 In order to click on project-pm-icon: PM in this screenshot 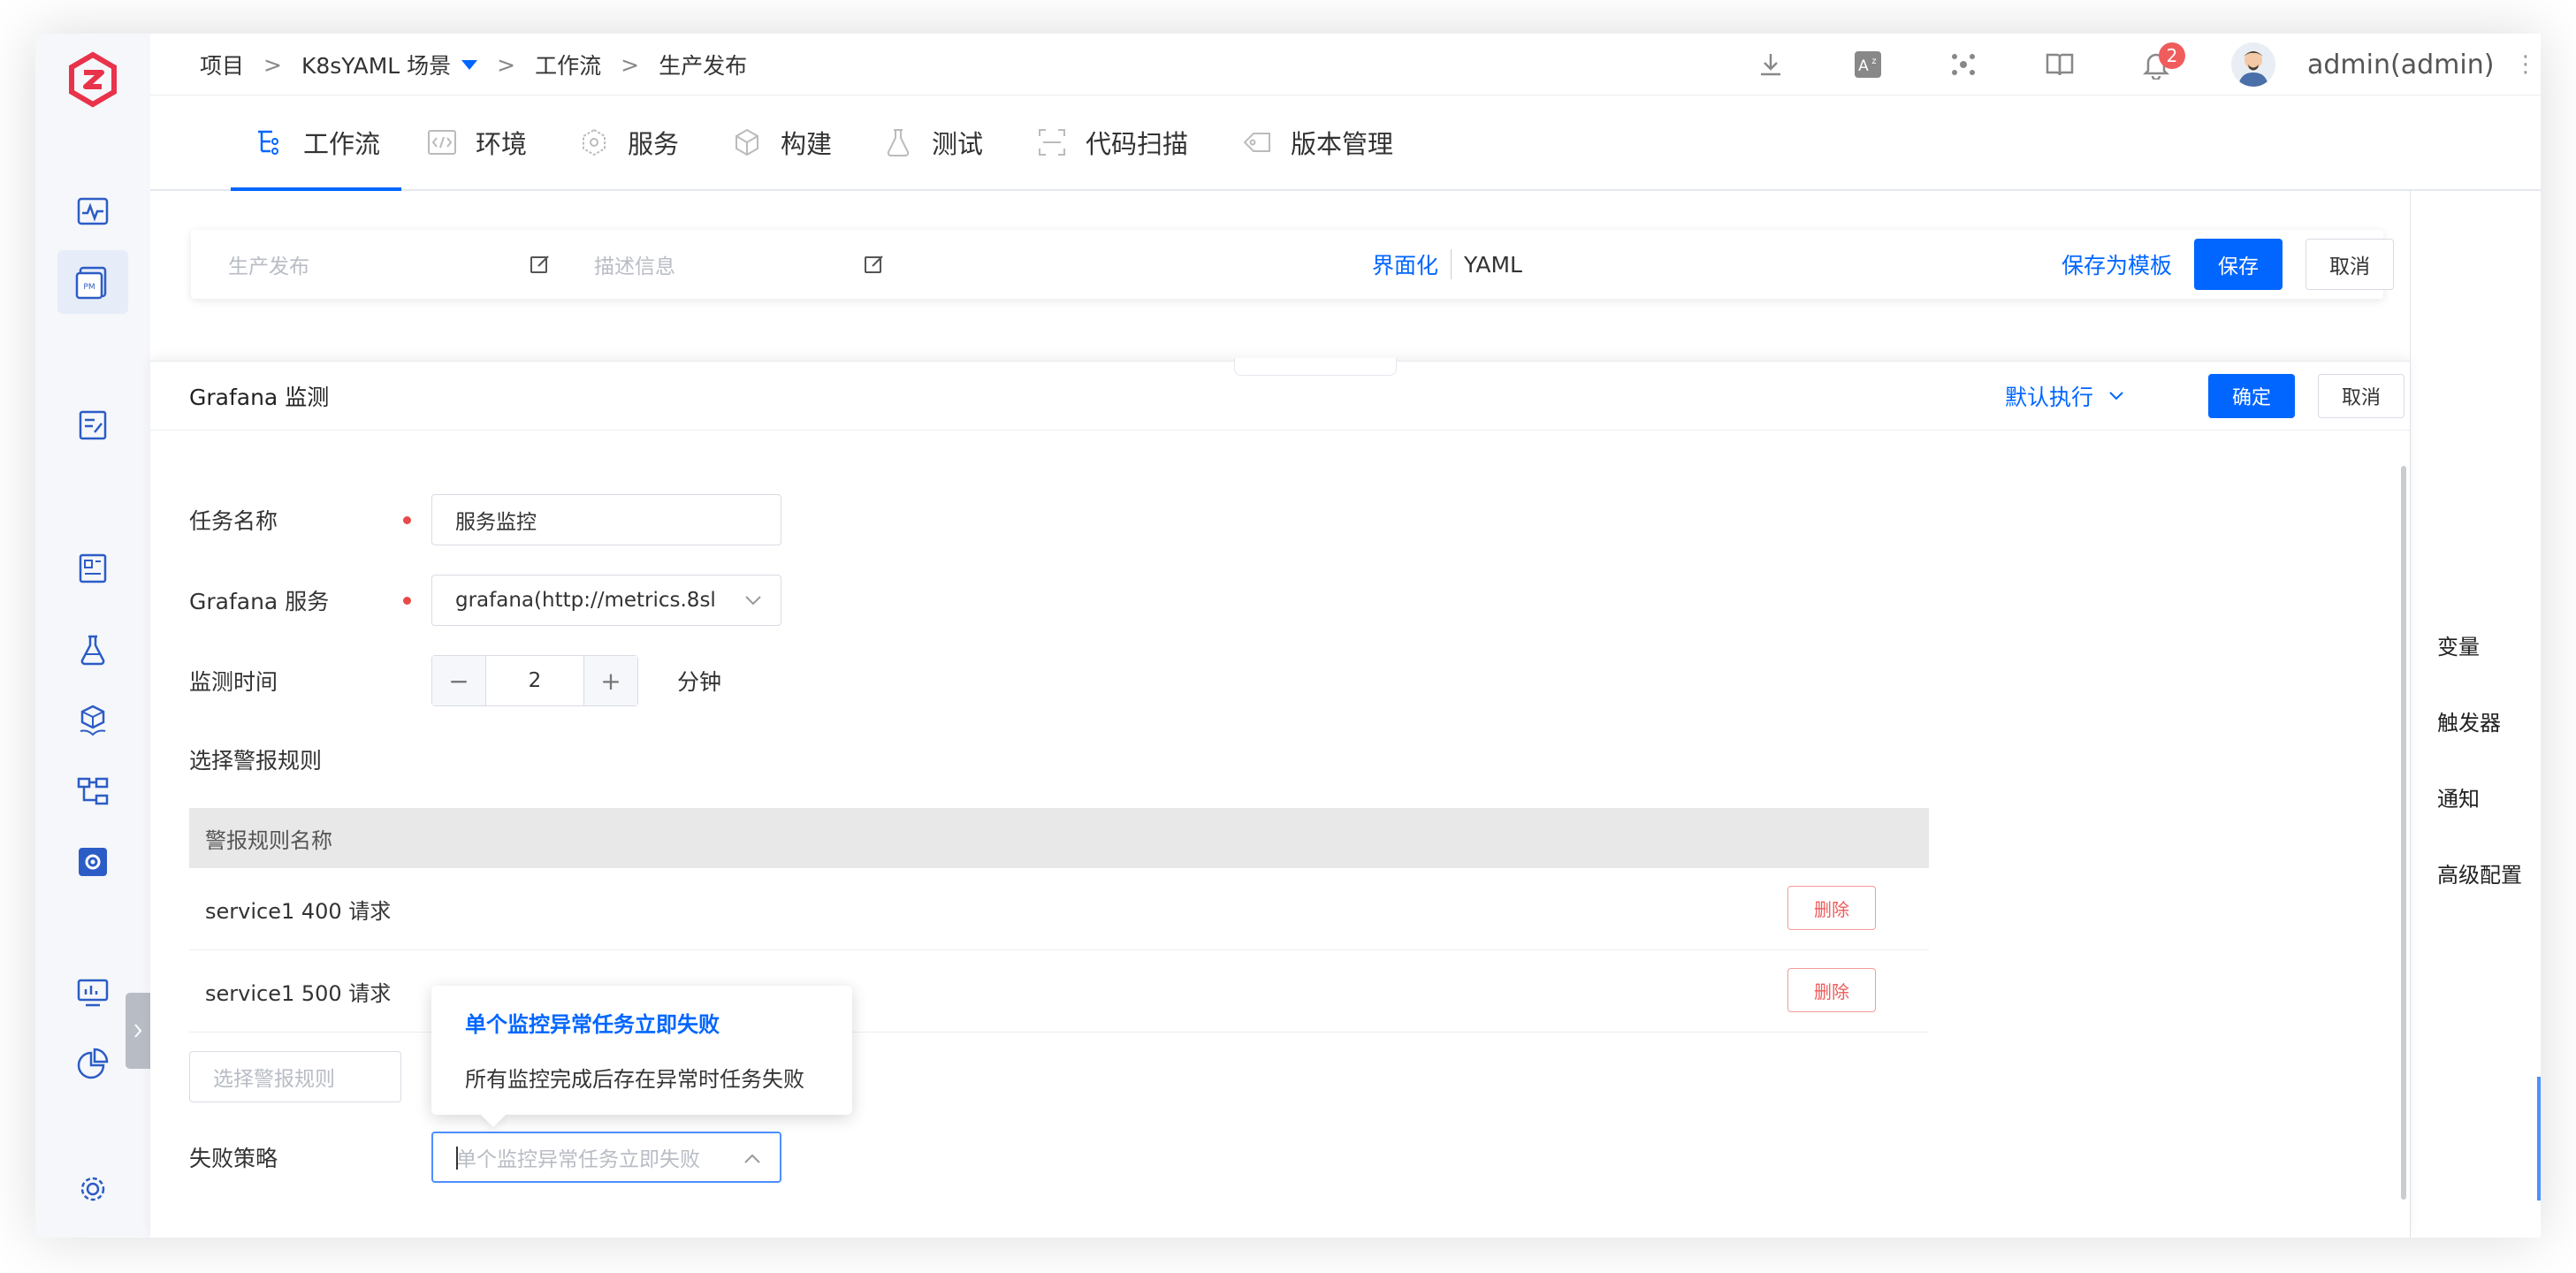, I will do `click(92, 282)`.